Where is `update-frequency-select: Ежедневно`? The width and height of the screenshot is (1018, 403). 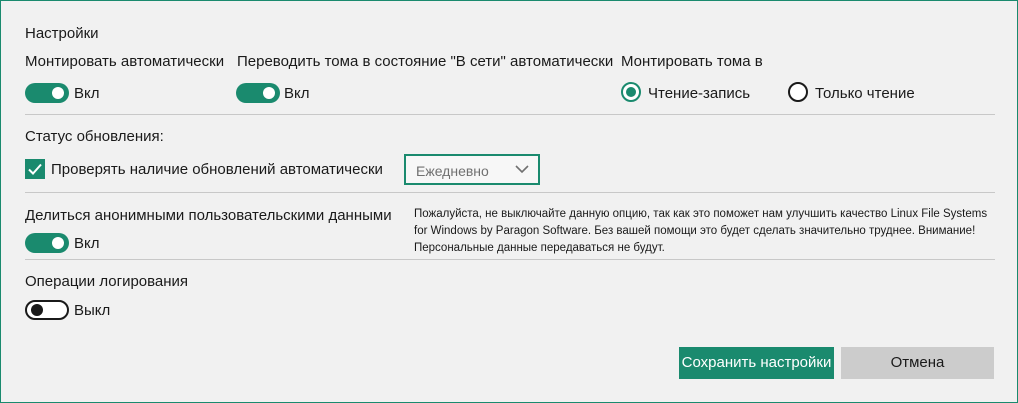
update-frequency-select: Ежедневно is located at coordinates (472, 169).